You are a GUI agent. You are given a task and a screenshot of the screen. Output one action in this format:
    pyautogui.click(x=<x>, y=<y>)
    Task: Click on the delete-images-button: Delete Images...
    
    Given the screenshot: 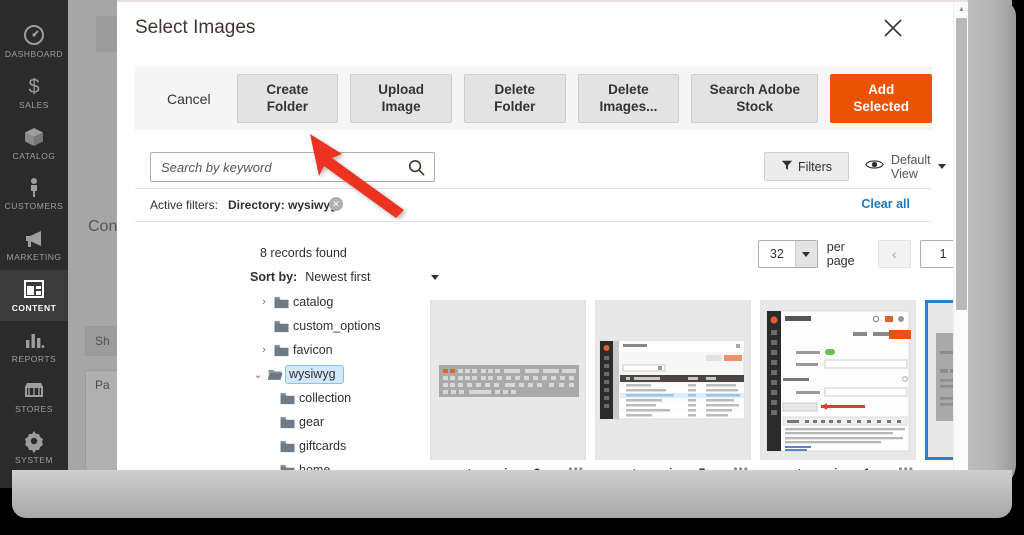 What is the action you would take?
    pyautogui.click(x=628, y=98)
    